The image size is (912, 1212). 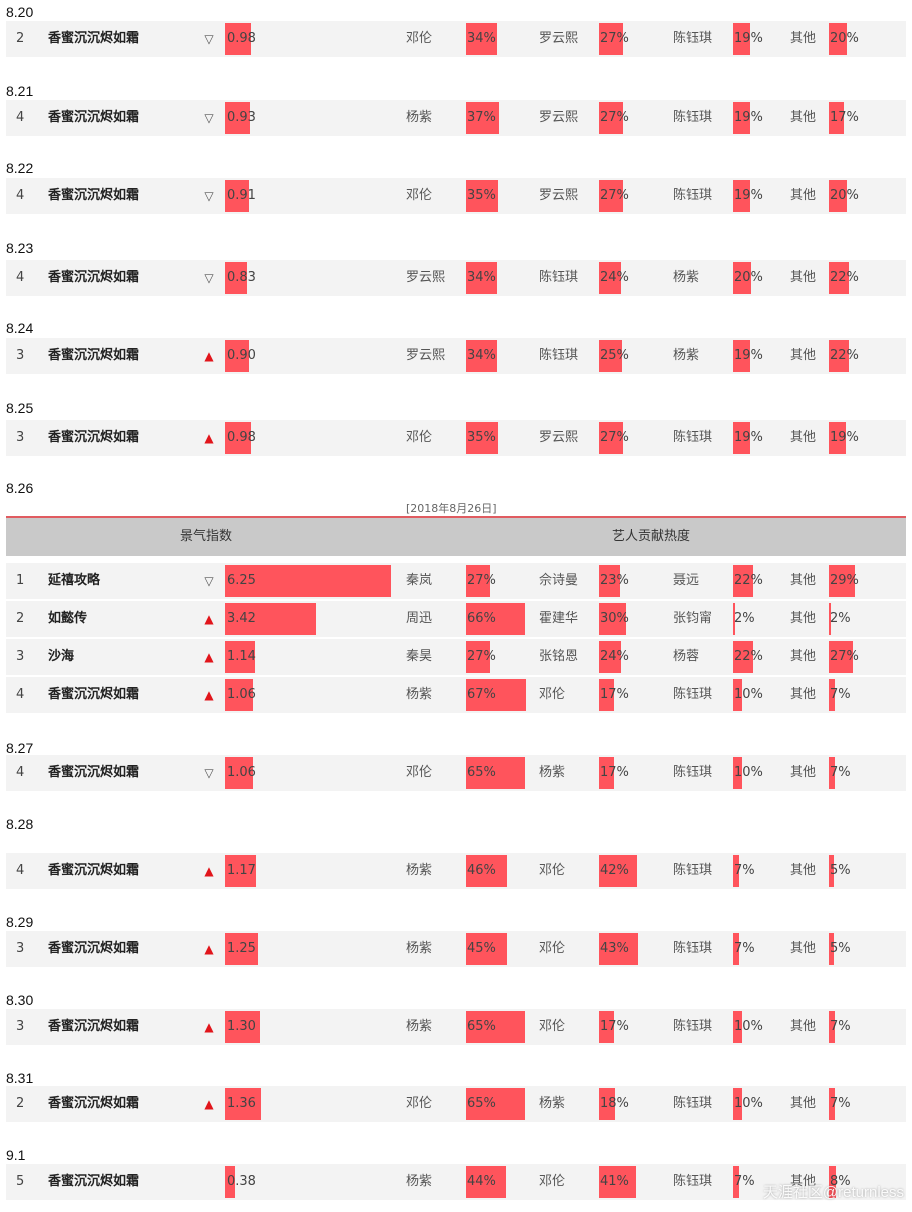 I want to click on table-row: 4 香蜜沉沉烬如霜 ▽ 0.91 邓伦 35% 罗云熙 27% 陈钰琪 19% 其他 20%, so click(x=456, y=196).